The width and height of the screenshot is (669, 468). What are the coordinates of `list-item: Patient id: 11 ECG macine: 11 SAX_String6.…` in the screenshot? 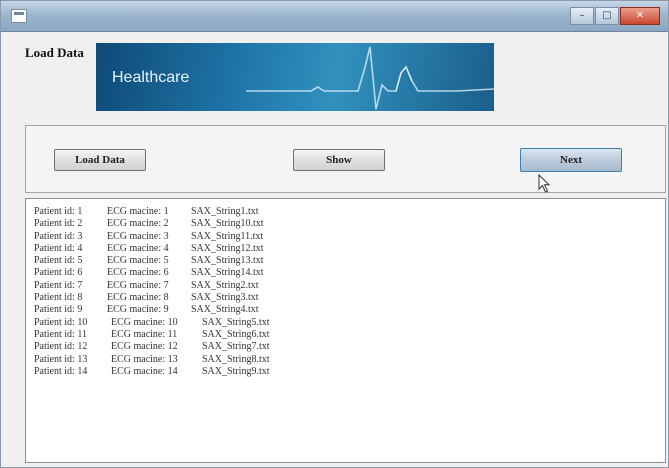 It's located at (194, 335).